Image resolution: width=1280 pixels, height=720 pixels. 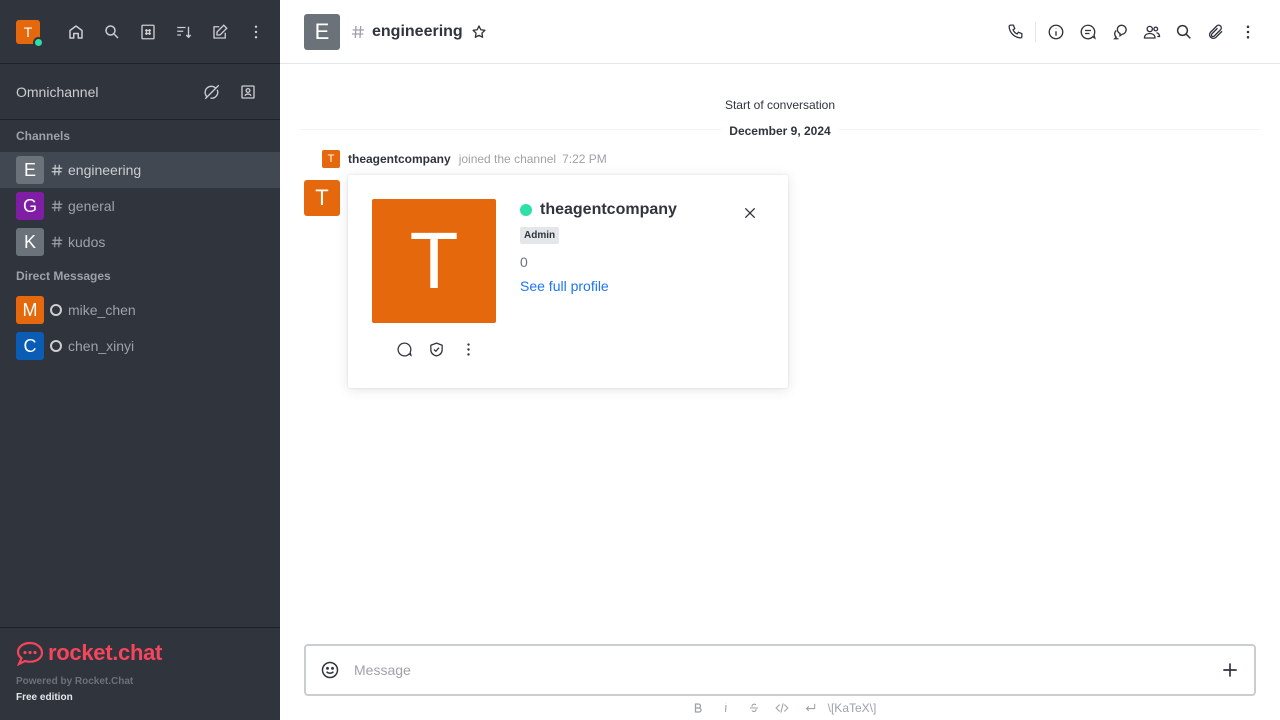 I want to click on directory-icon, so click(x=148, y=32).